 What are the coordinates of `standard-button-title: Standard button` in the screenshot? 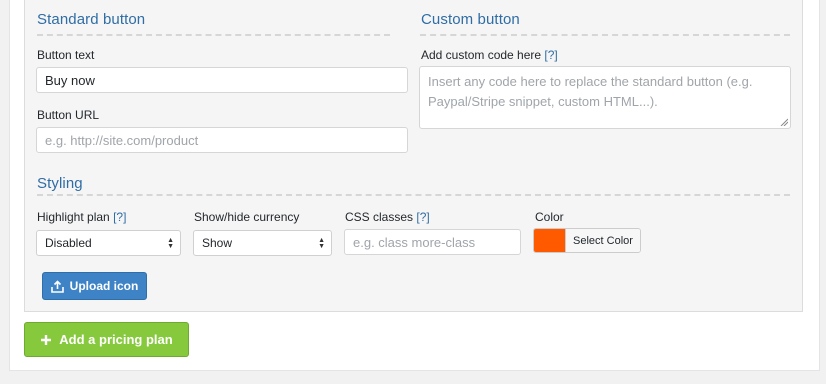 It's located at (91, 19).